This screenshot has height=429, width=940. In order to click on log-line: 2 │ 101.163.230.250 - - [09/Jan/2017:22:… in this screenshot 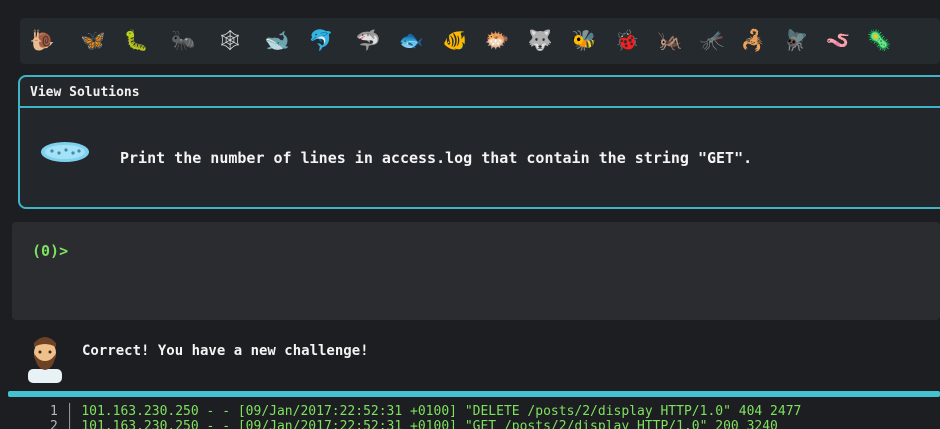, I will do `click(414, 424)`.